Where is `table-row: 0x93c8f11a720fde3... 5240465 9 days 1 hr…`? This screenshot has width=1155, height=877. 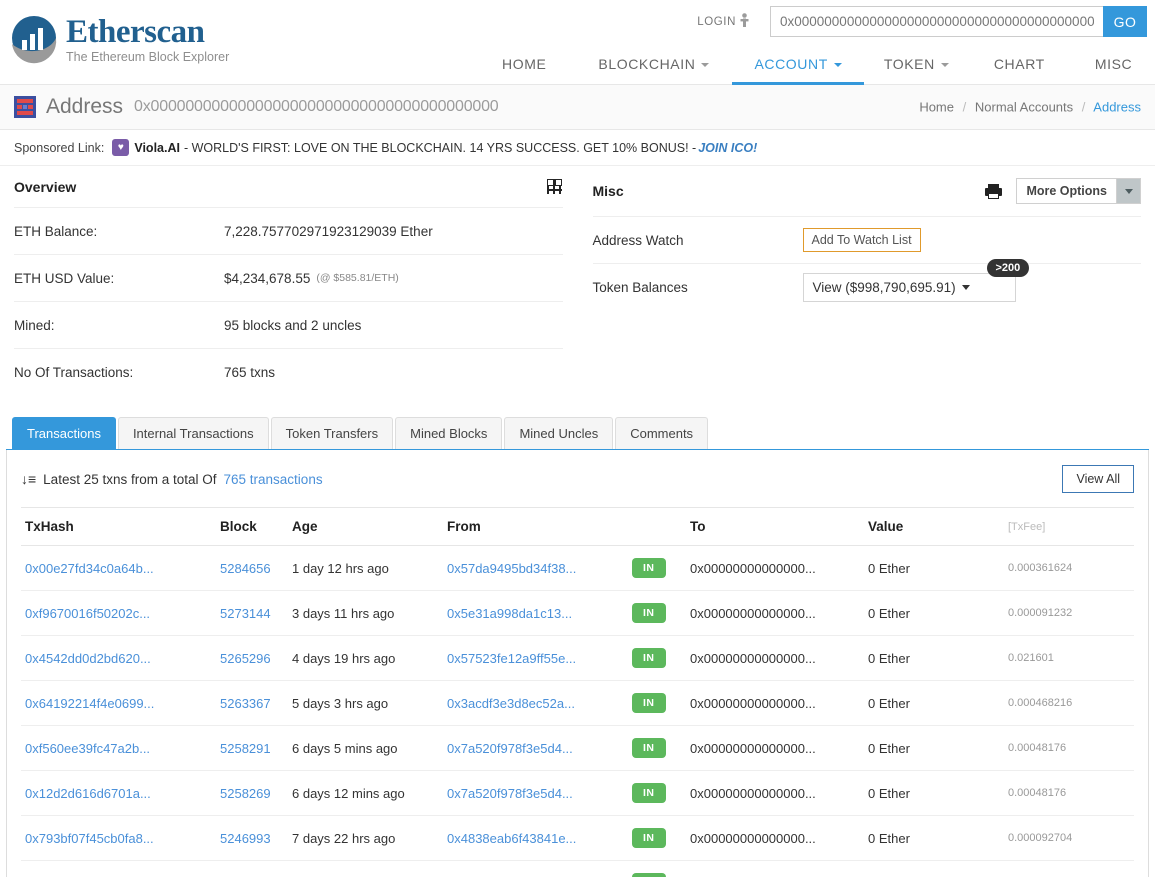
table-row: 0x93c8f11a720fde3... 5240465 9 days 1 hr… is located at coordinates (577, 868).